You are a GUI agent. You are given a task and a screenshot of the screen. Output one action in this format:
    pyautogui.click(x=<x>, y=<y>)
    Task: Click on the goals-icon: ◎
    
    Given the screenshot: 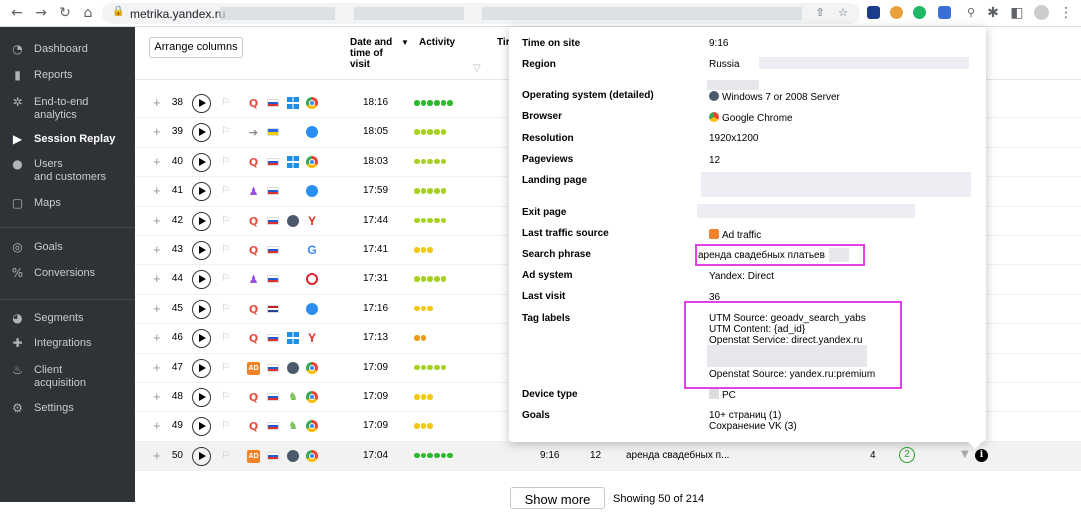 What is the action you would take?
    pyautogui.click(x=17, y=247)
    